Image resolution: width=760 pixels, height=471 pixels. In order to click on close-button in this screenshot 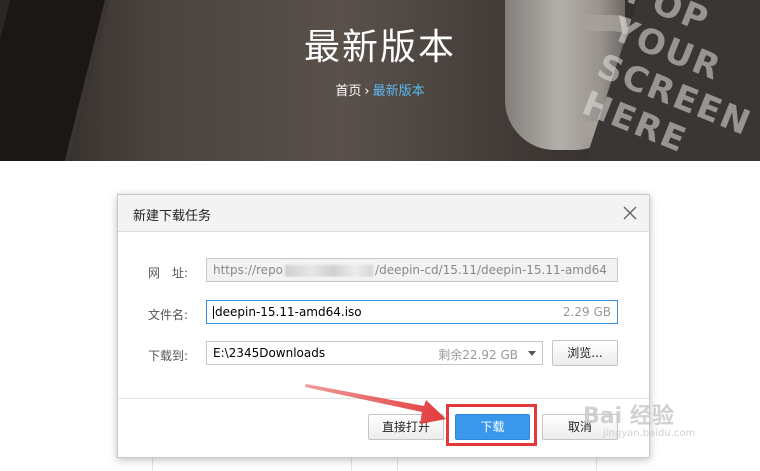, I will do `click(630, 213)`.